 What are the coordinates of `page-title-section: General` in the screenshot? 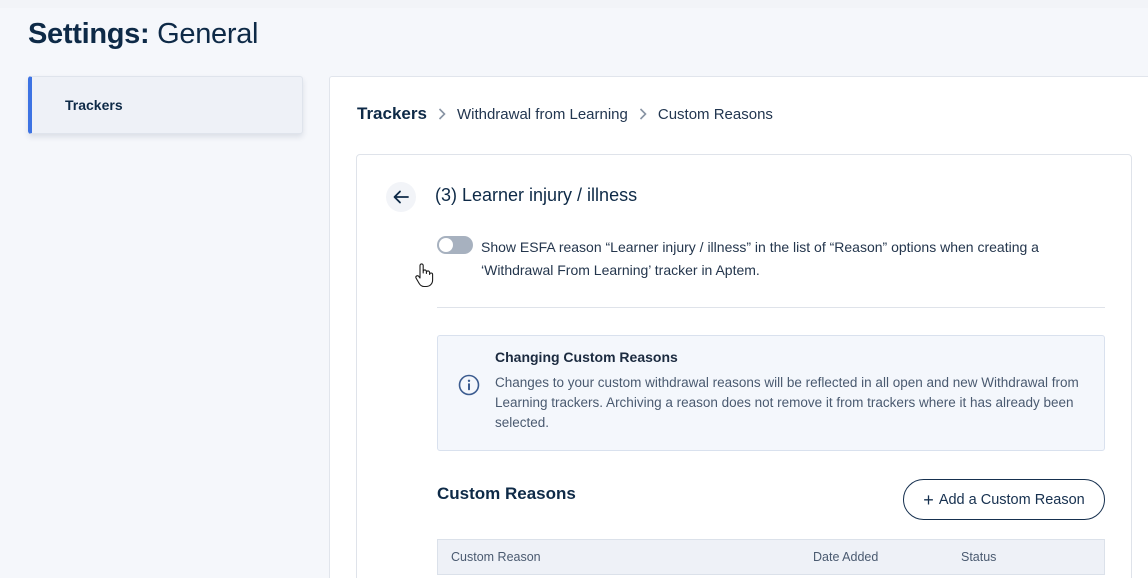 It's located at (204, 34).